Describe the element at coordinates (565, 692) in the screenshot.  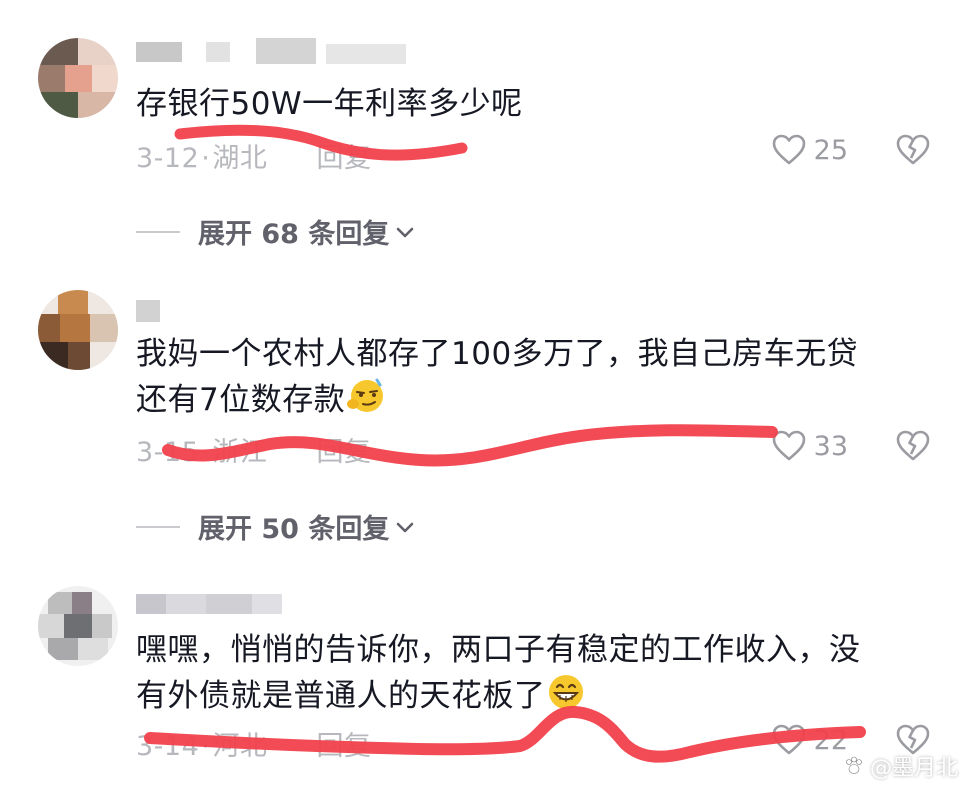
I see `grinning-face-emoji` at that location.